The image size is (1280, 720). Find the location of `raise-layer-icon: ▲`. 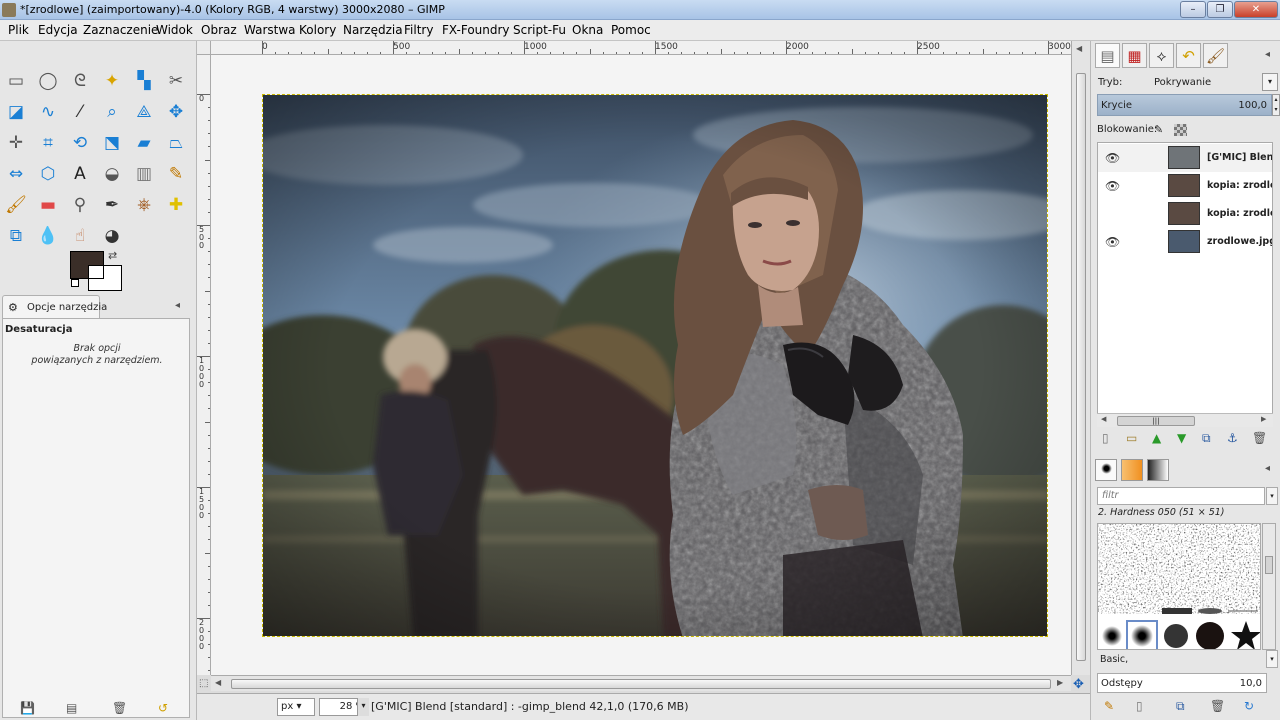

raise-layer-icon: ▲ is located at coordinates (1156, 438).